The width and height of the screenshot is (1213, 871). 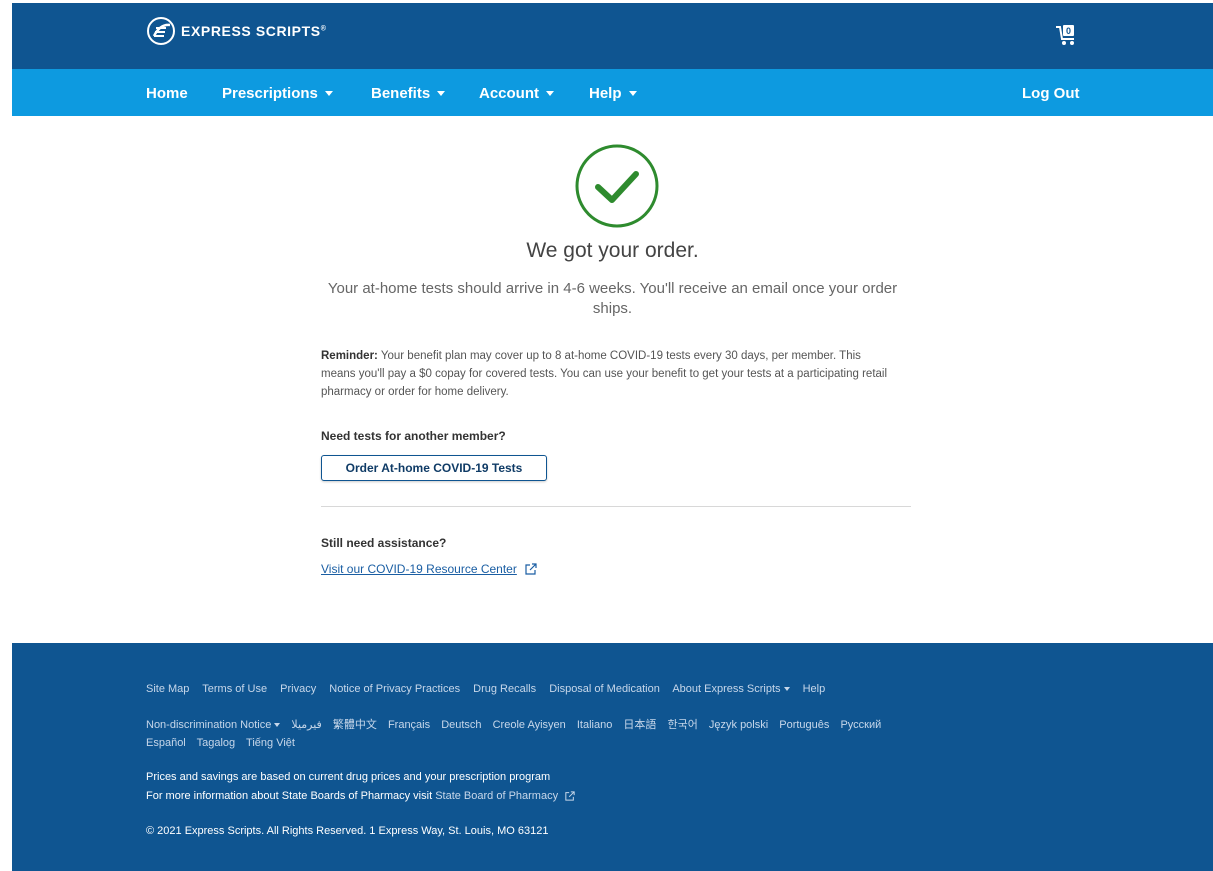 What do you see at coordinates (355, 725) in the screenshot?
I see `lang-link: 繁體中文` at bounding box center [355, 725].